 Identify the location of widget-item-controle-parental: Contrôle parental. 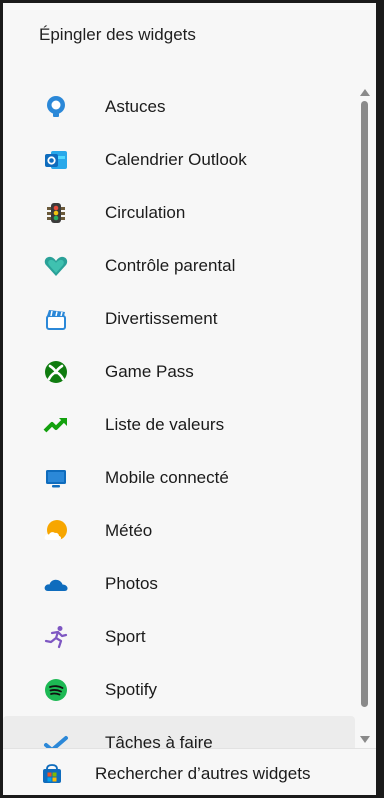
(179, 265).